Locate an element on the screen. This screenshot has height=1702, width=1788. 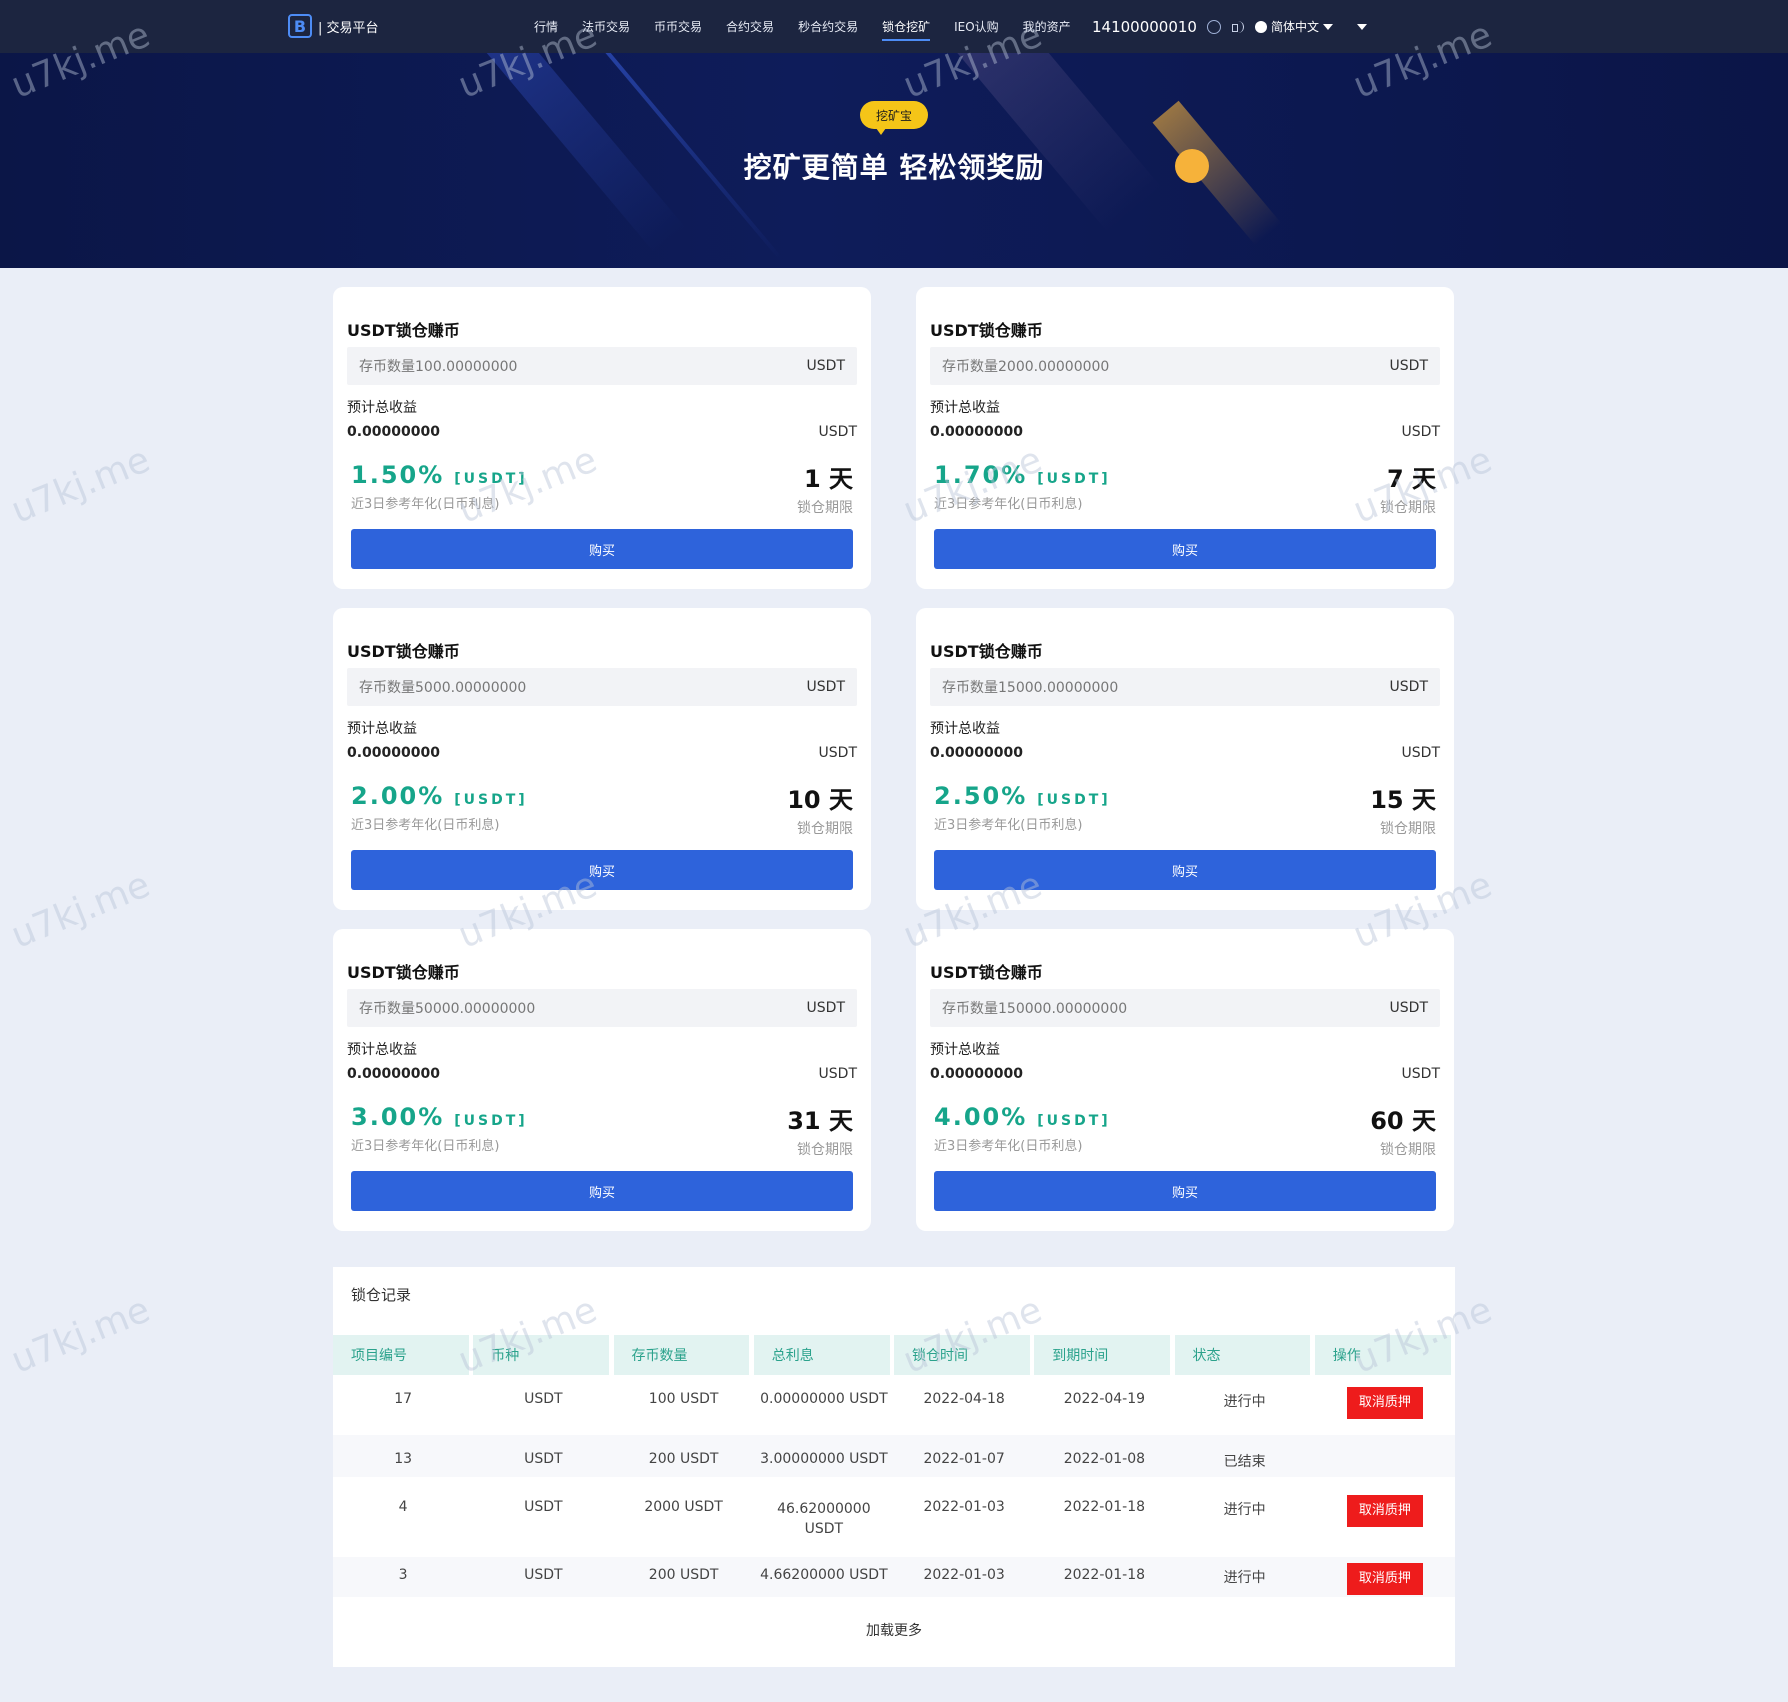
nav-link-assets: 我的资产 is located at coordinates (1047, 26).